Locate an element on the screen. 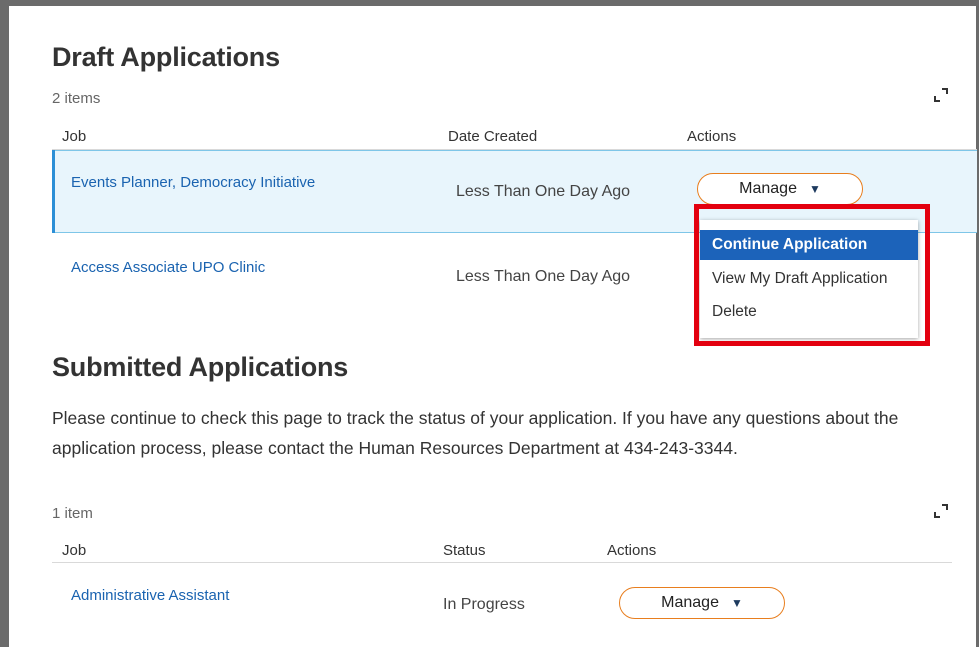 The height and width of the screenshot is (647, 979). header-divider is located at coordinates (502, 562).